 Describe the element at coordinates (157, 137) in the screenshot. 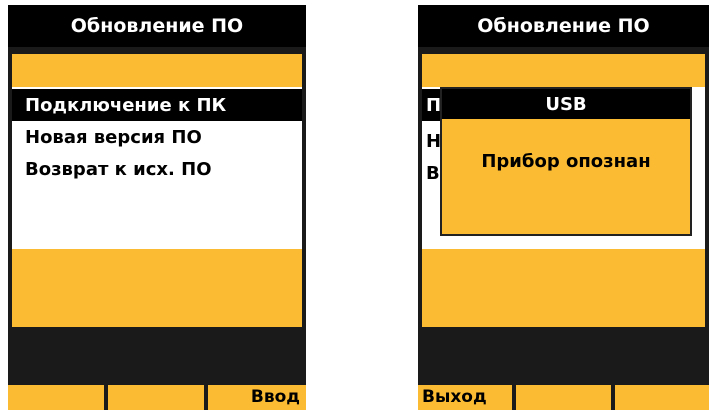

I see `menu-item-new-version: Новая версия ПО` at that location.